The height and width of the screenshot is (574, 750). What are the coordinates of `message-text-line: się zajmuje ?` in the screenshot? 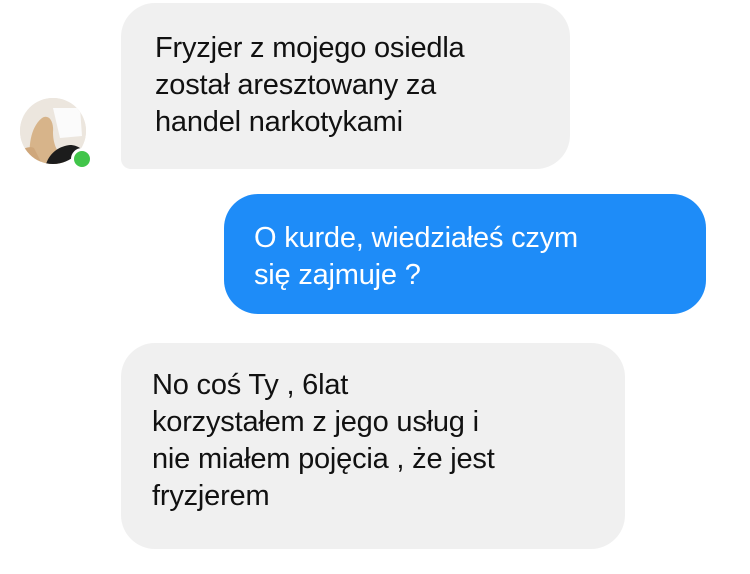 It's located at (337, 275).